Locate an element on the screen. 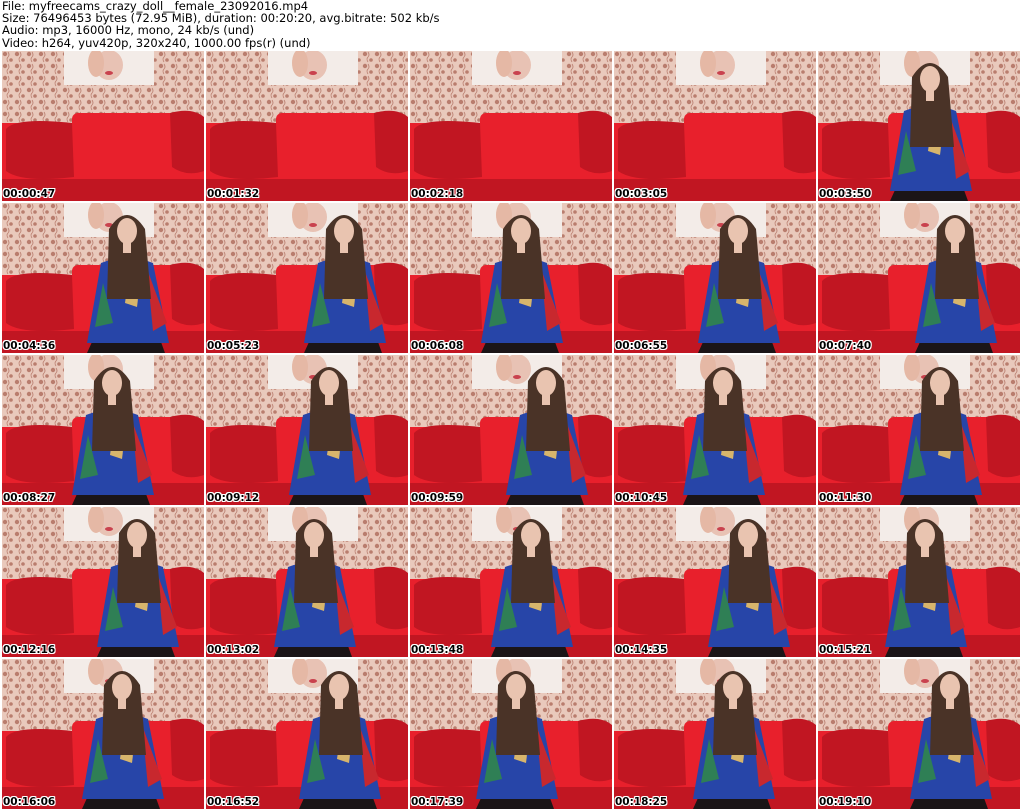  video-thumbnail: 00:16:06 is located at coordinates (103, 734).